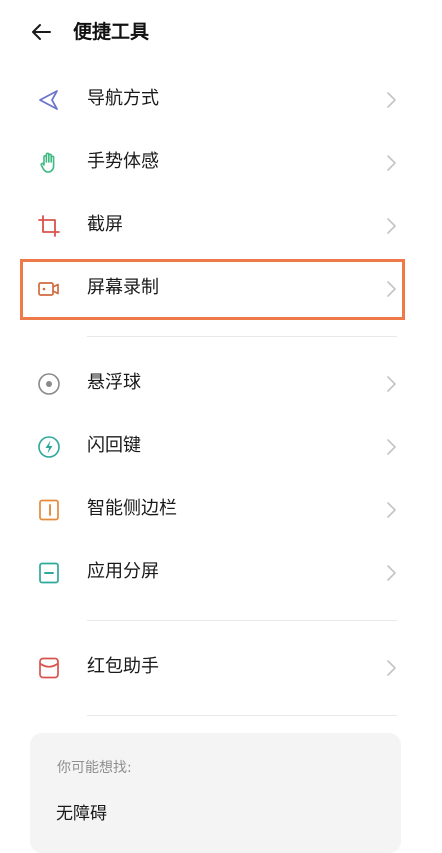 The width and height of the screenshot is (442, 853). What do you see at coordinates (221, 509) in the screenshot?
I see `menu-item-smart-sidebar: 智能侧边栏` at bounding box center [221, 509].